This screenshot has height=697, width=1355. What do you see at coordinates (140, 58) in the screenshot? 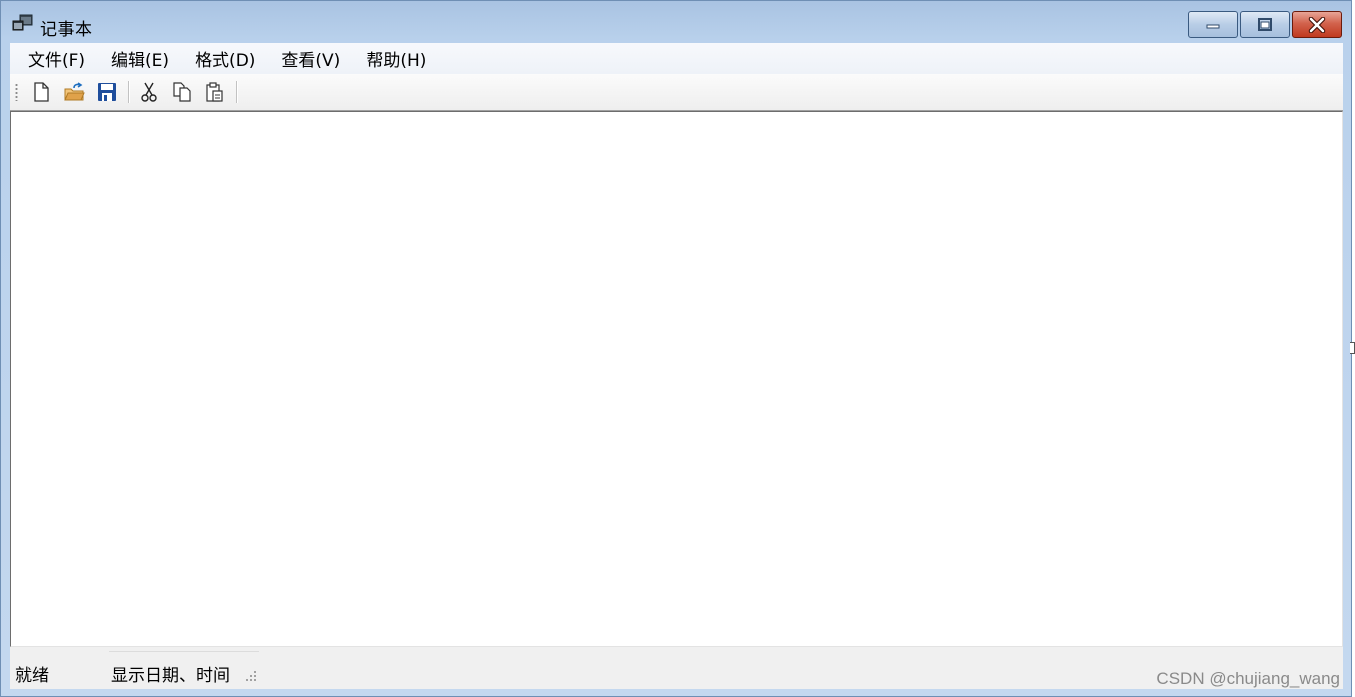
I see `menu-edit: 编辑(E)` at bounding box center [140, 58].